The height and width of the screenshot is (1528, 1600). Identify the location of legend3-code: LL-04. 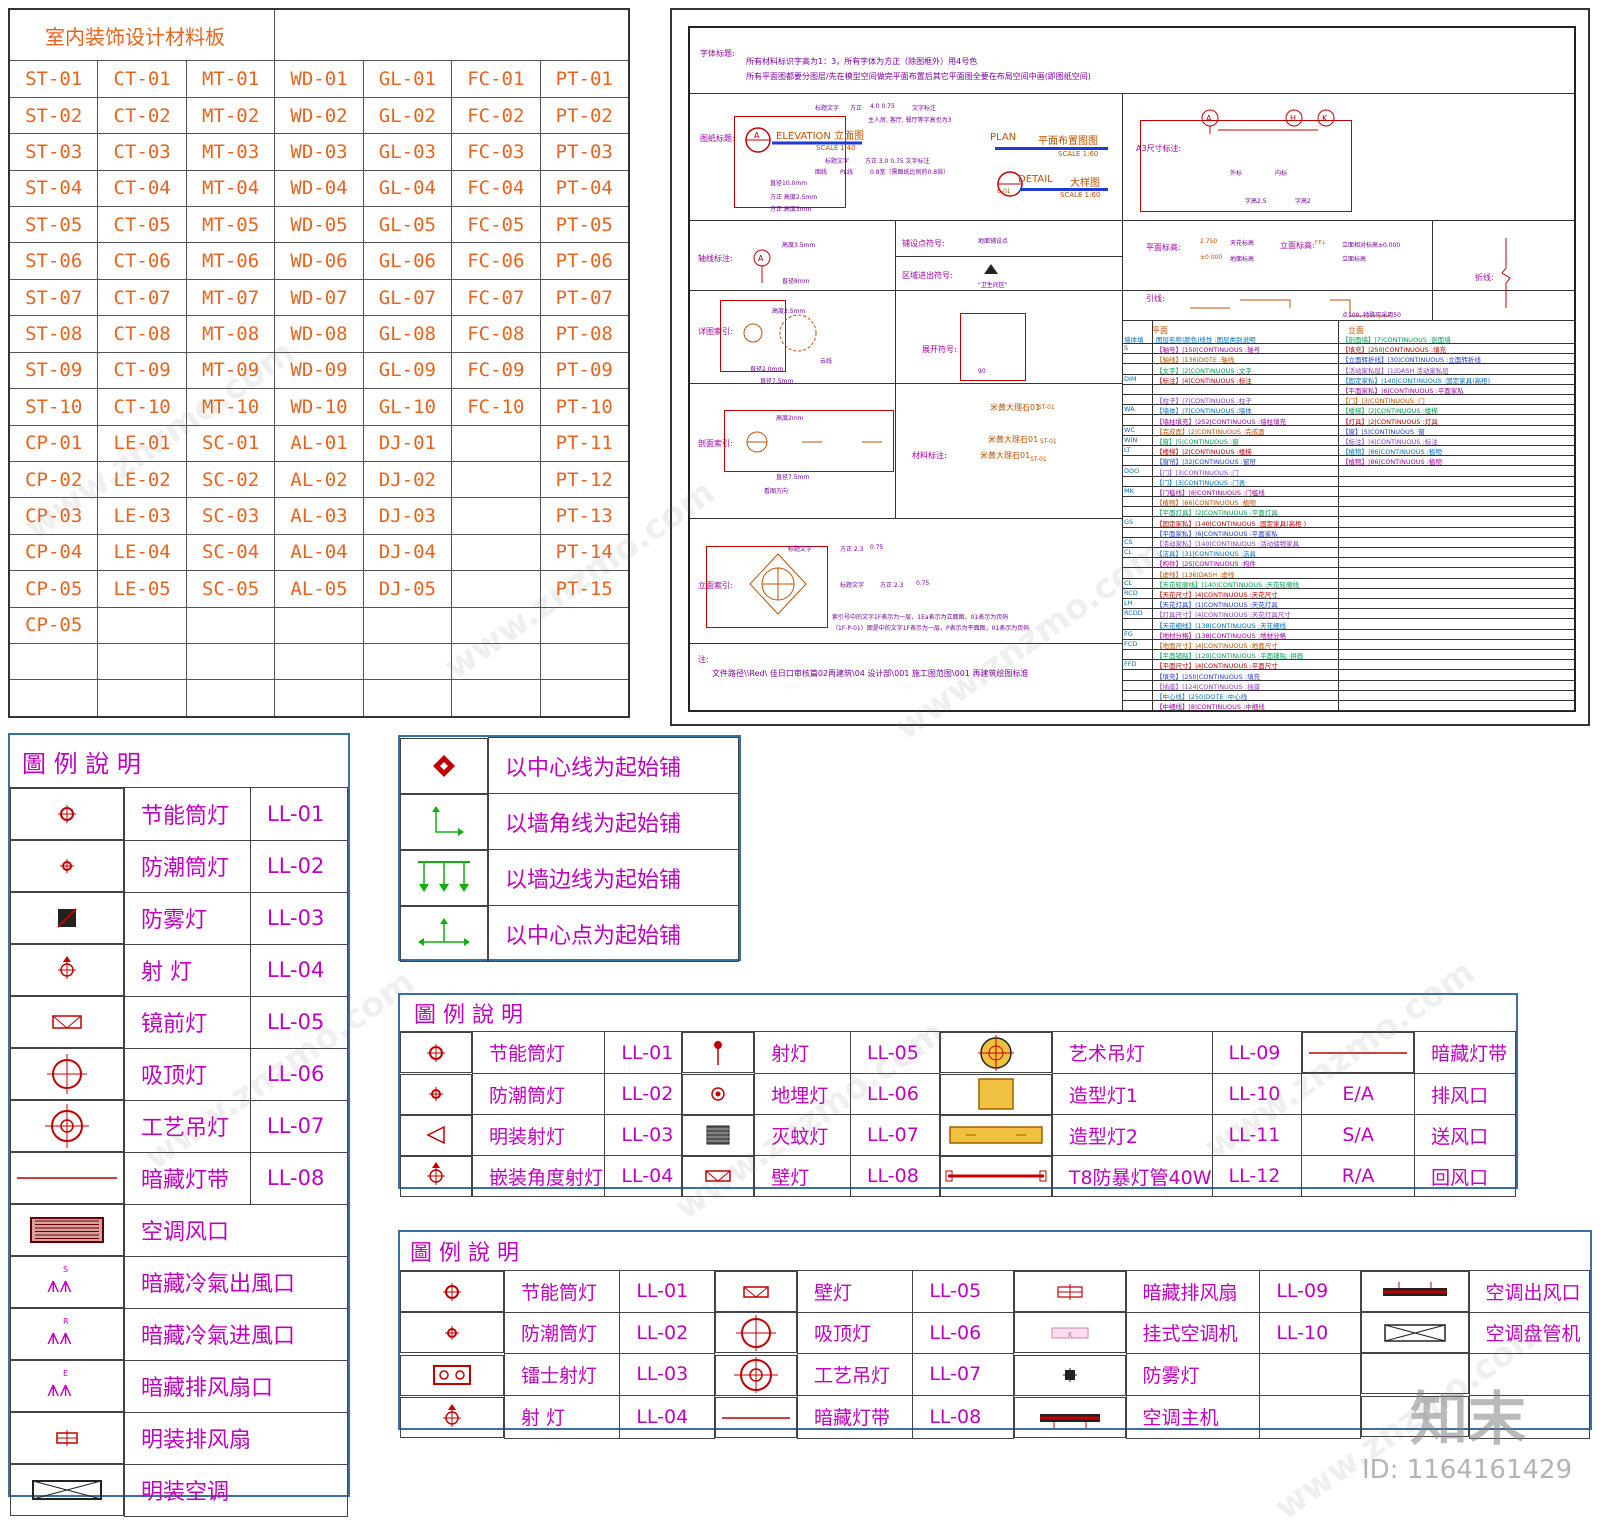
(667, 1417).